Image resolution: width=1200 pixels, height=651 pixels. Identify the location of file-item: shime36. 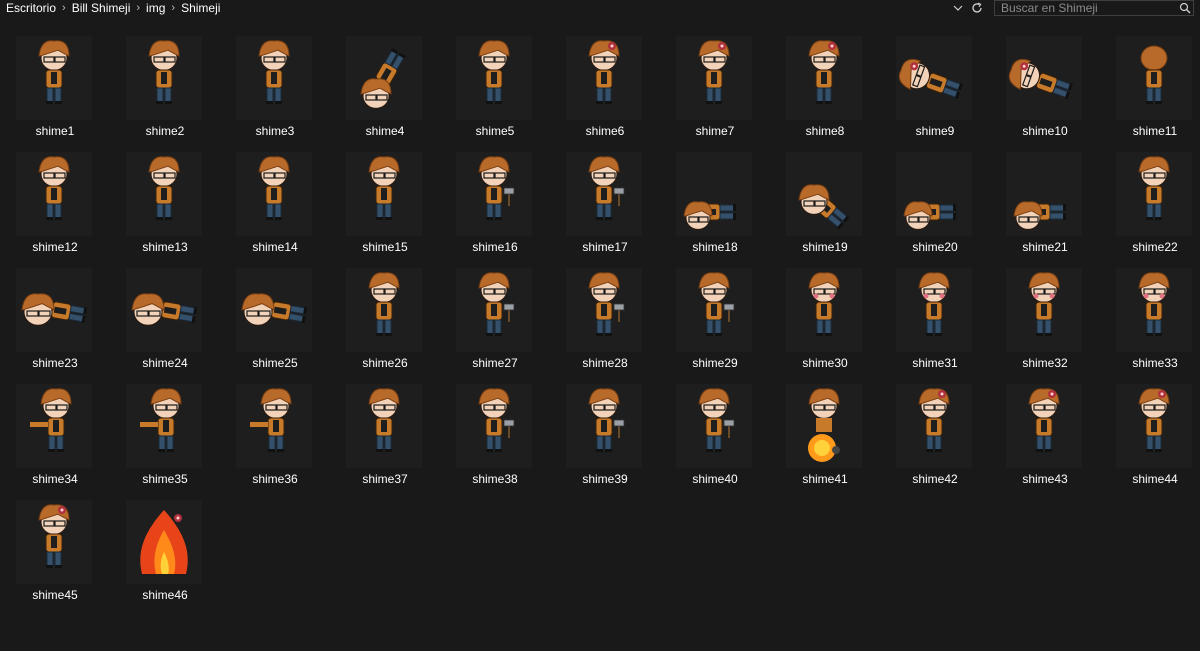
(275, 434).